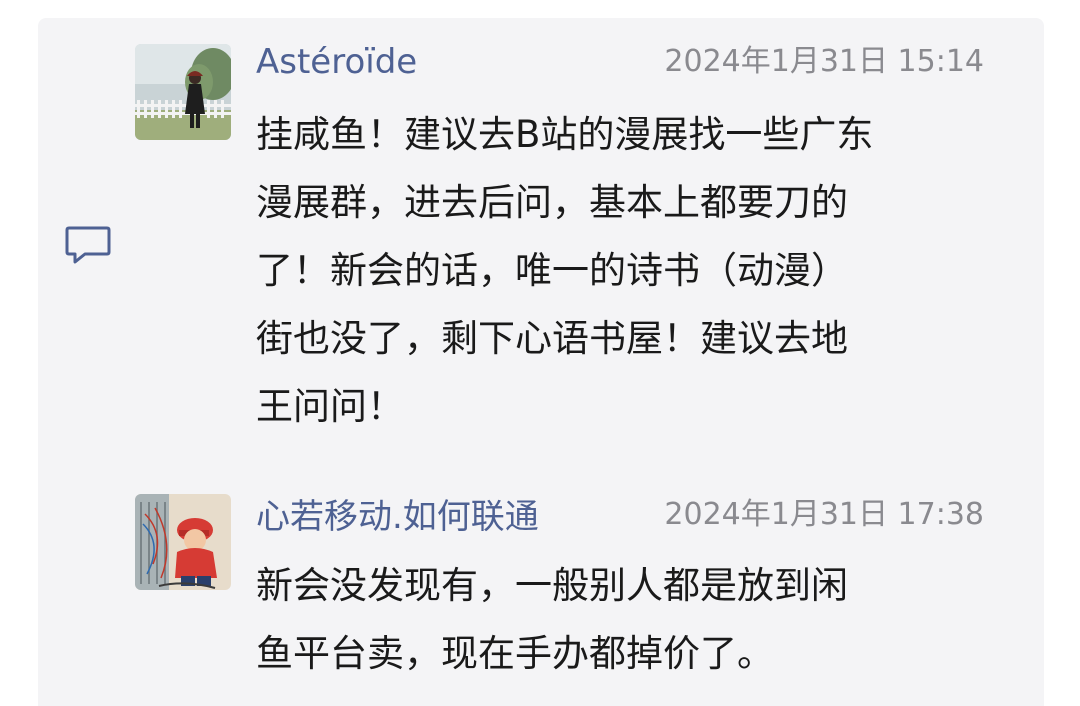 This screenshot has width=1080, height=706. I want to click on comment-timestamp: 2024年1月31日 15:14, so click(824, 61).